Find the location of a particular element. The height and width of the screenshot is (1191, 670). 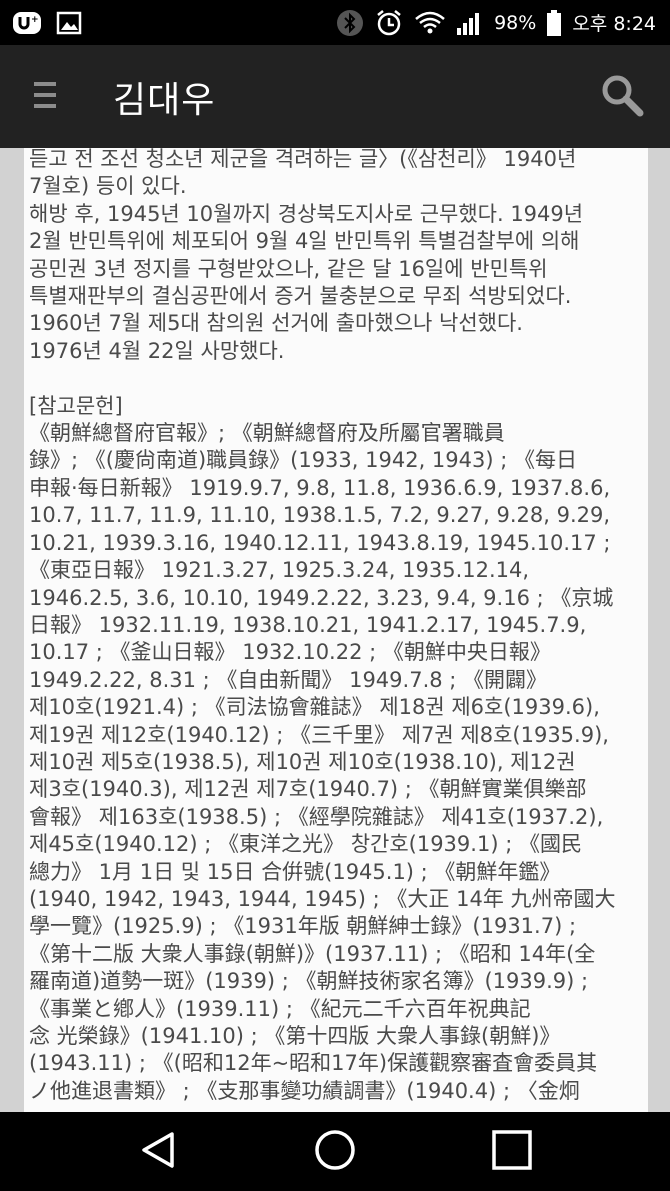

battery-percent: 98% is located at coordinates (515, 22).